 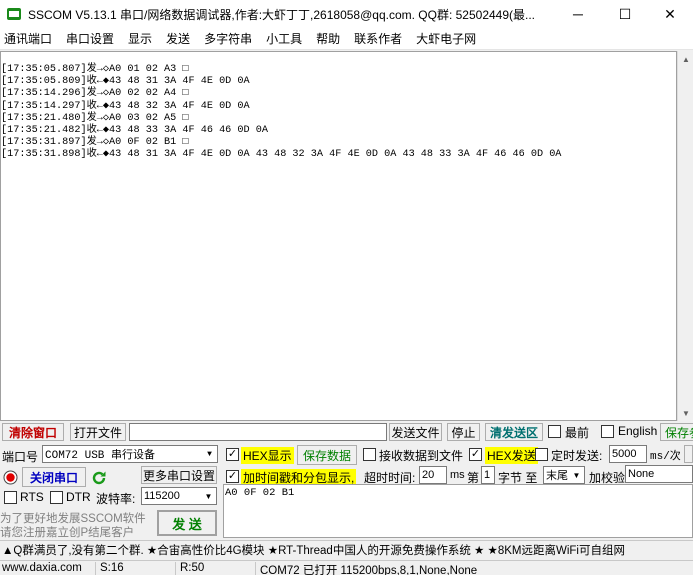 What do you see at coordinates (20, 457) in the screenshot?
I see `port-label: 端口号` at bounding box center [20, 457].